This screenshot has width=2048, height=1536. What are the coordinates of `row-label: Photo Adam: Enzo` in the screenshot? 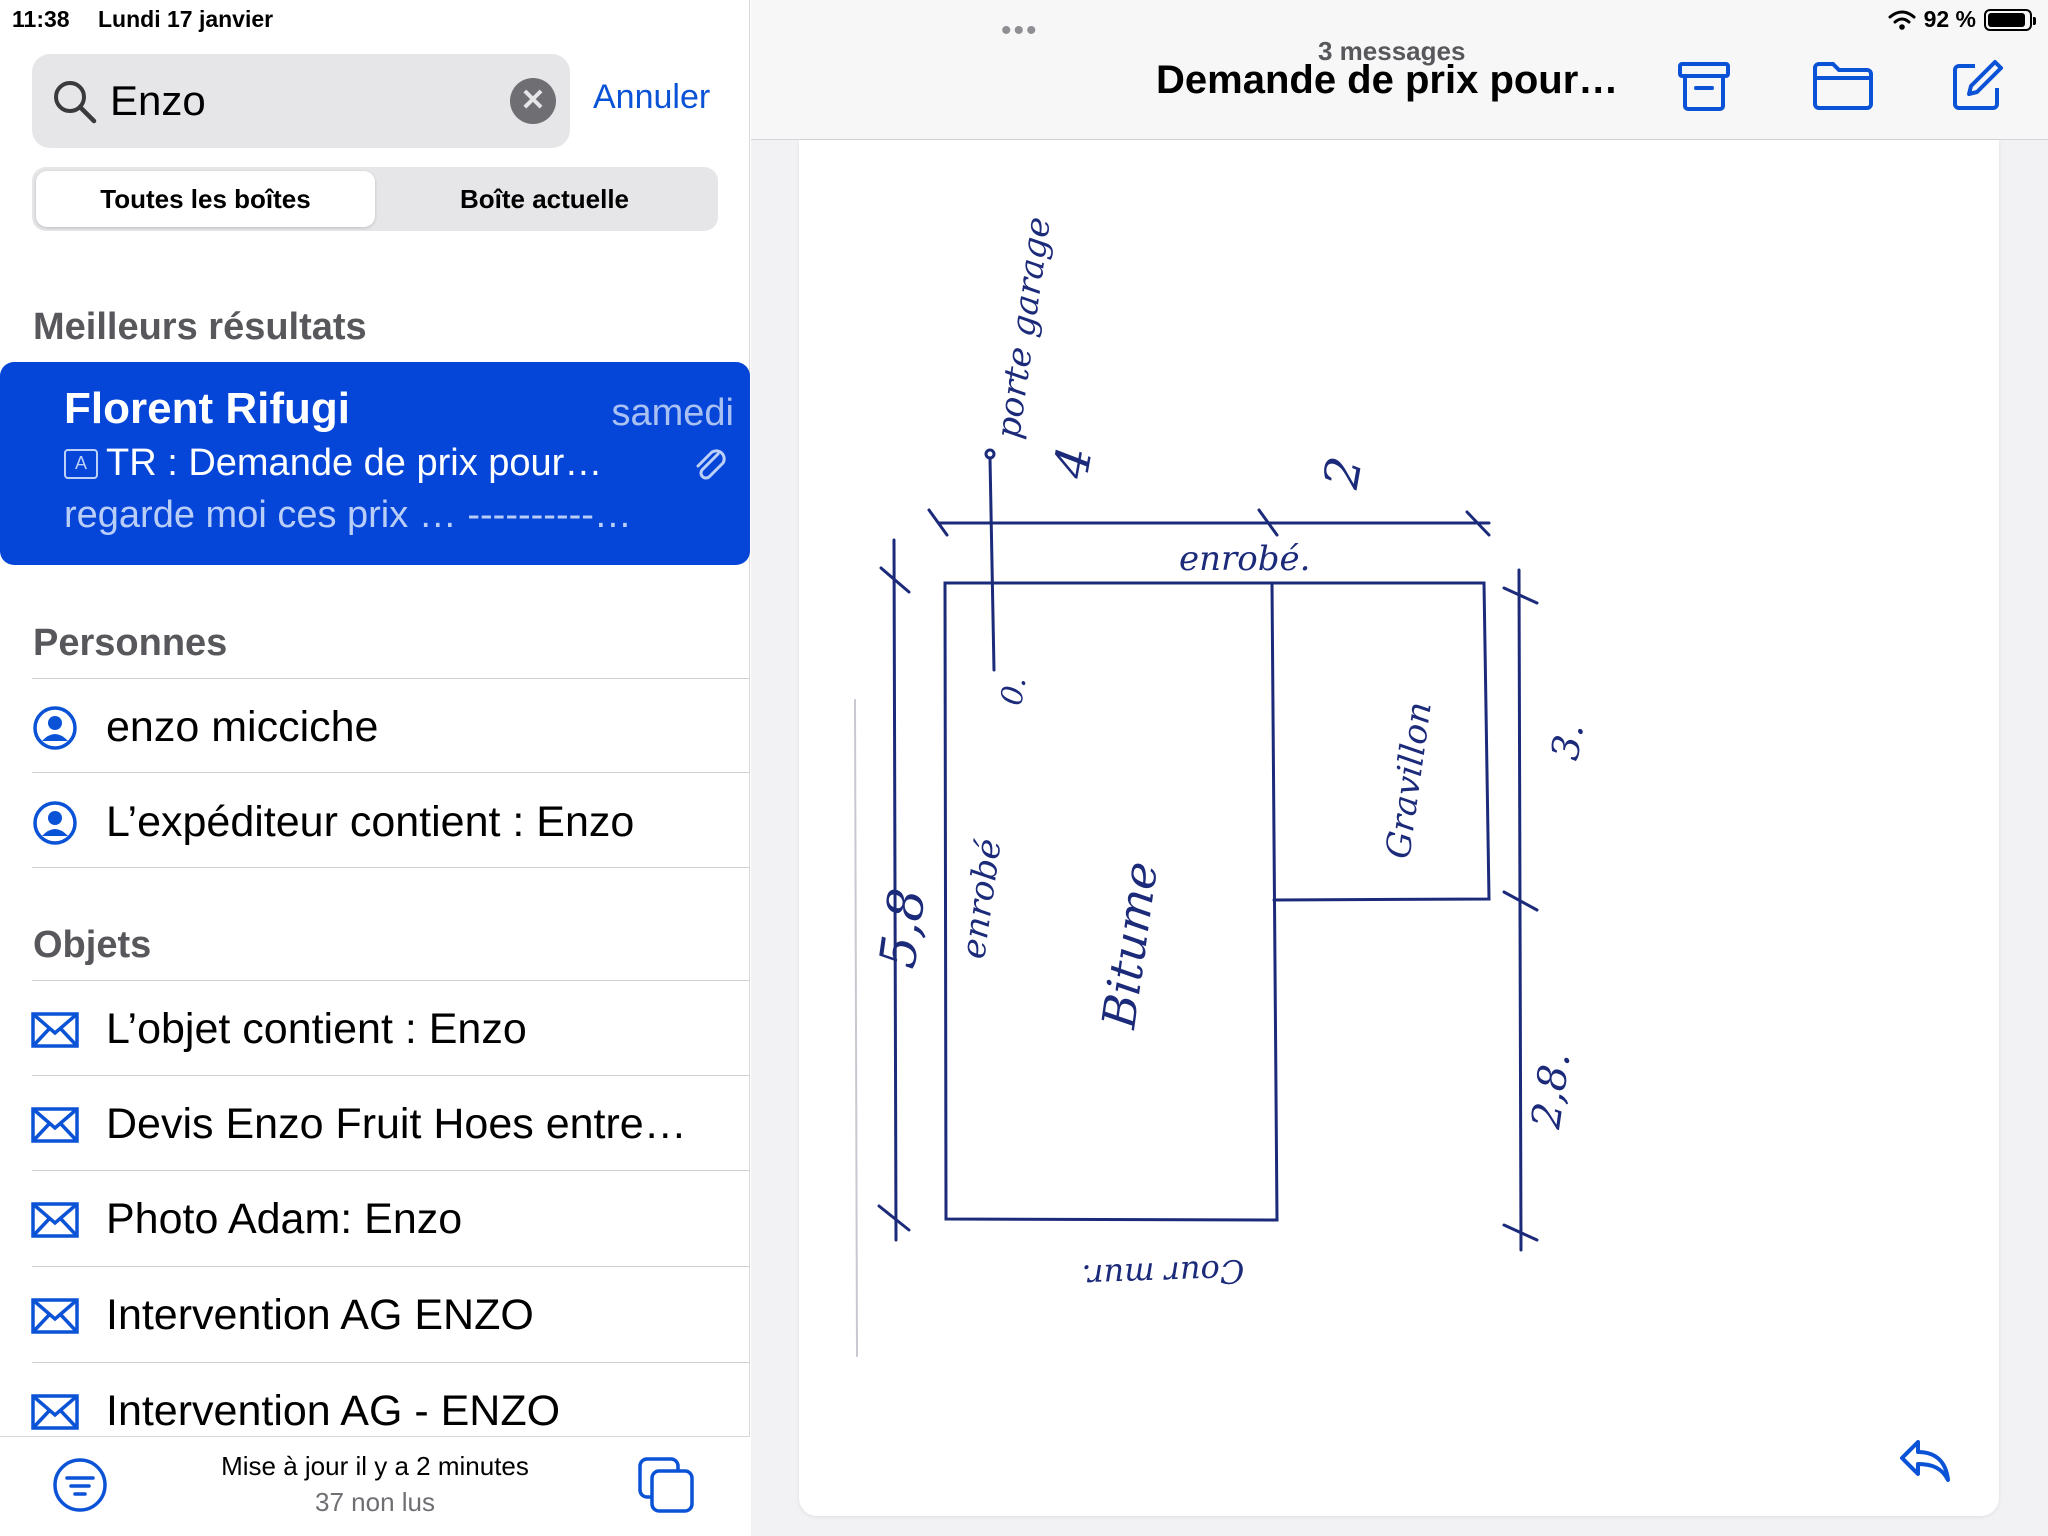 It's located at (284, 1219).